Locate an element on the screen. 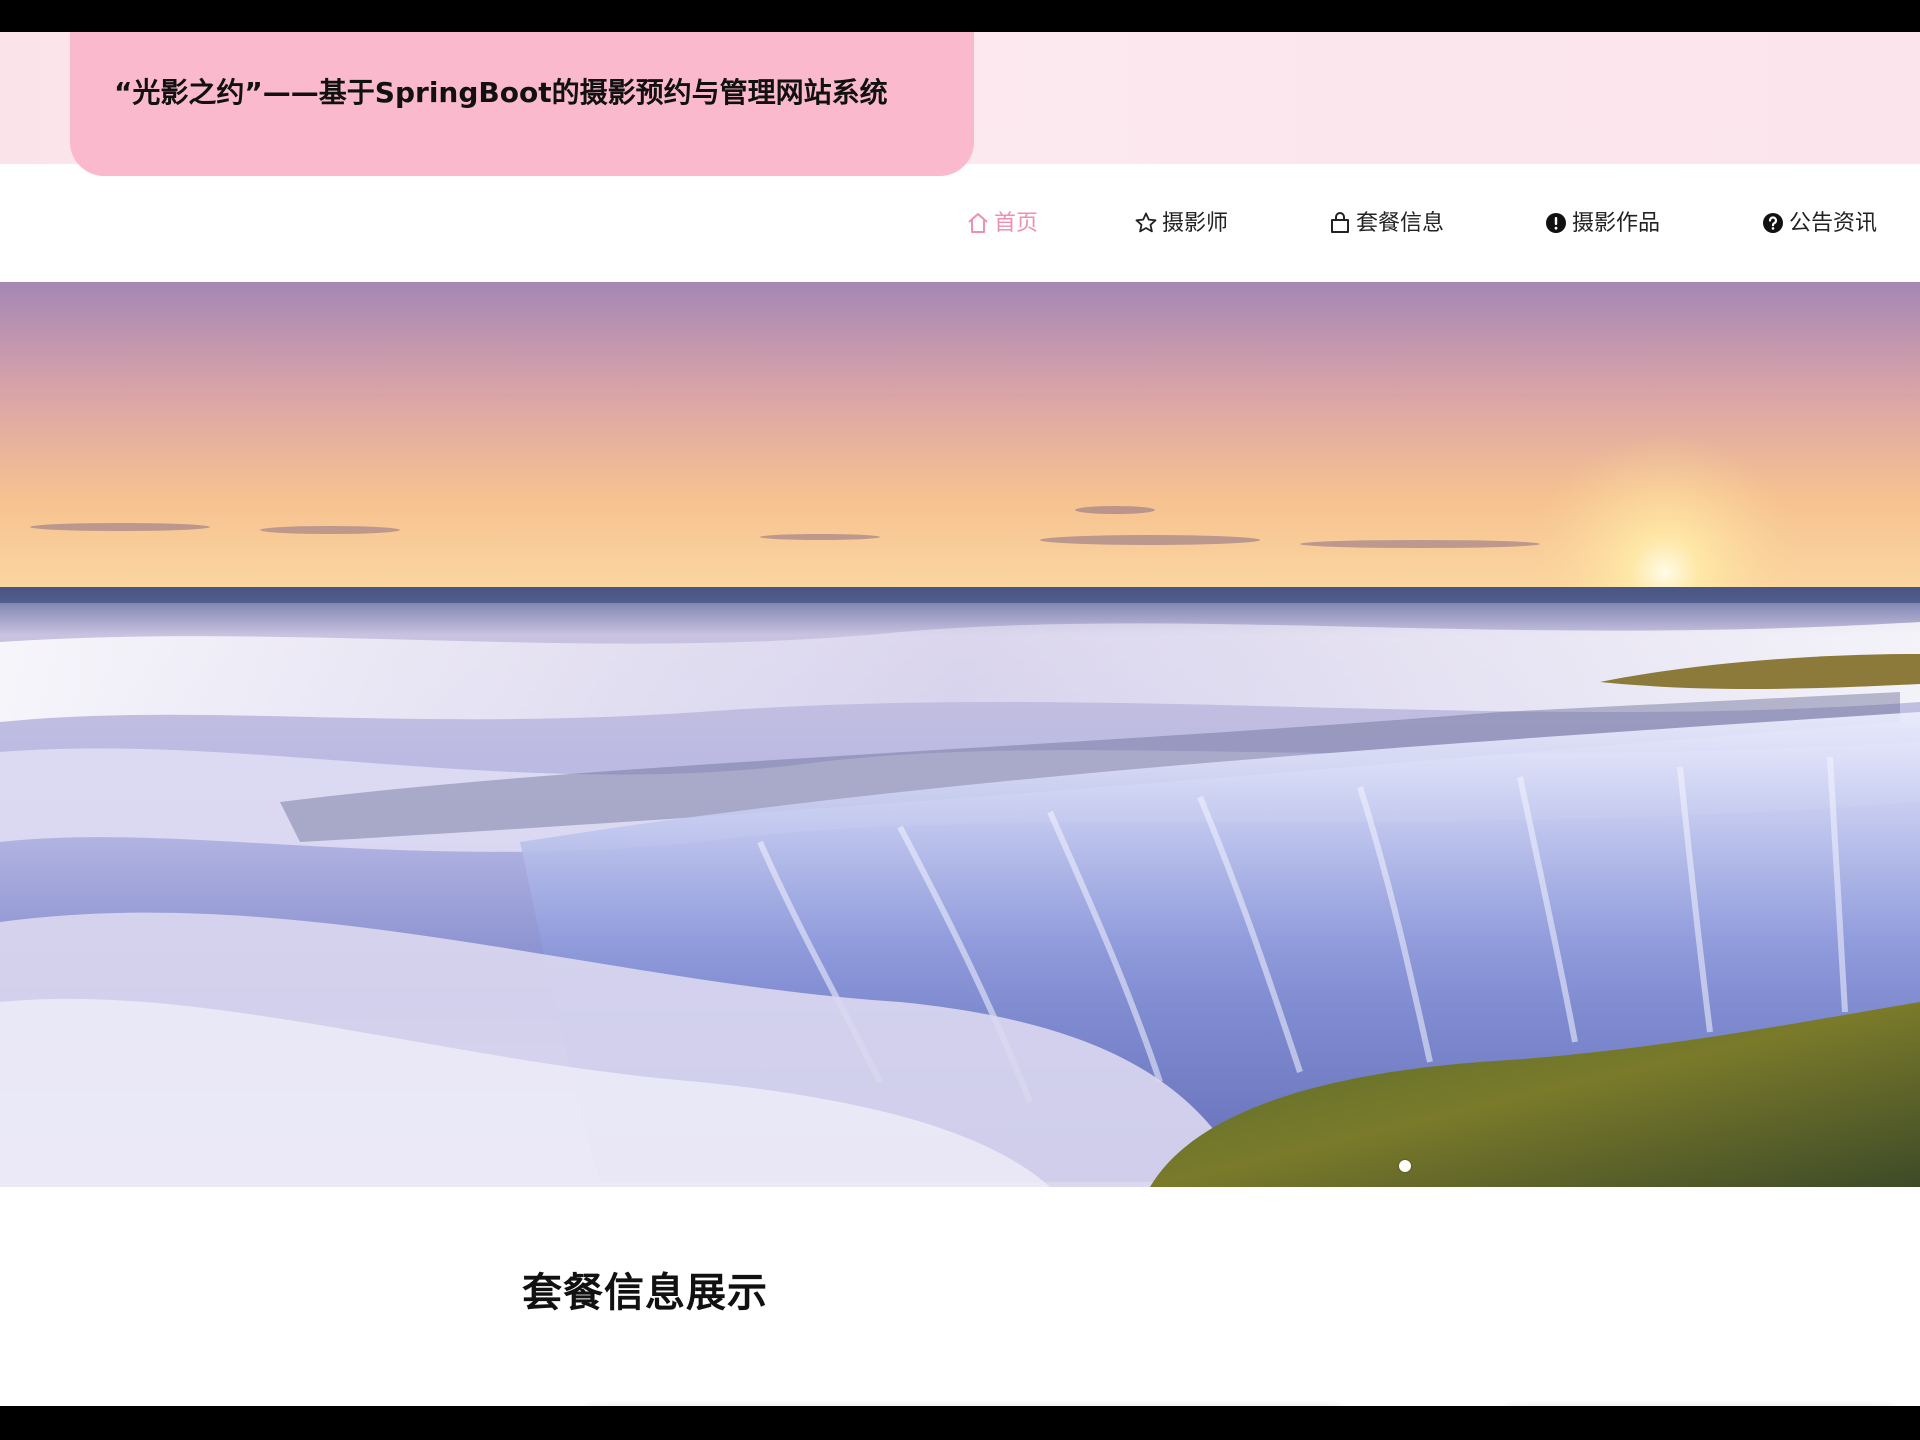 This screenshot has height=1440, width=1920. bag-icon is located at coordinates (1340, 222).